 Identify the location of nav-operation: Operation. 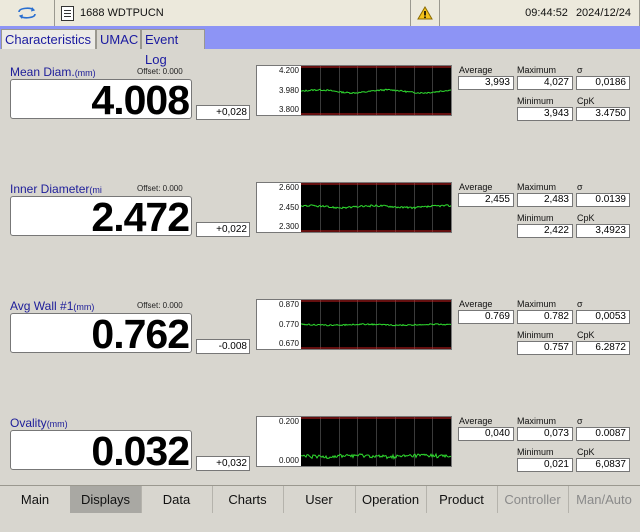
(391, 499).